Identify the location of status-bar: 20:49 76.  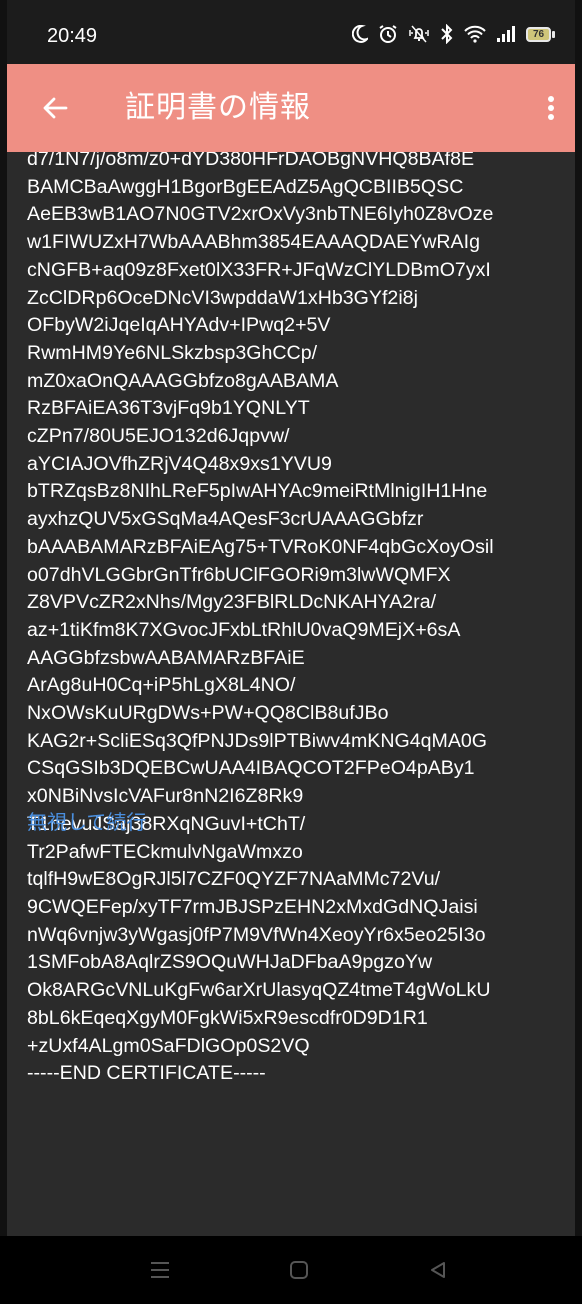
(291, 32).